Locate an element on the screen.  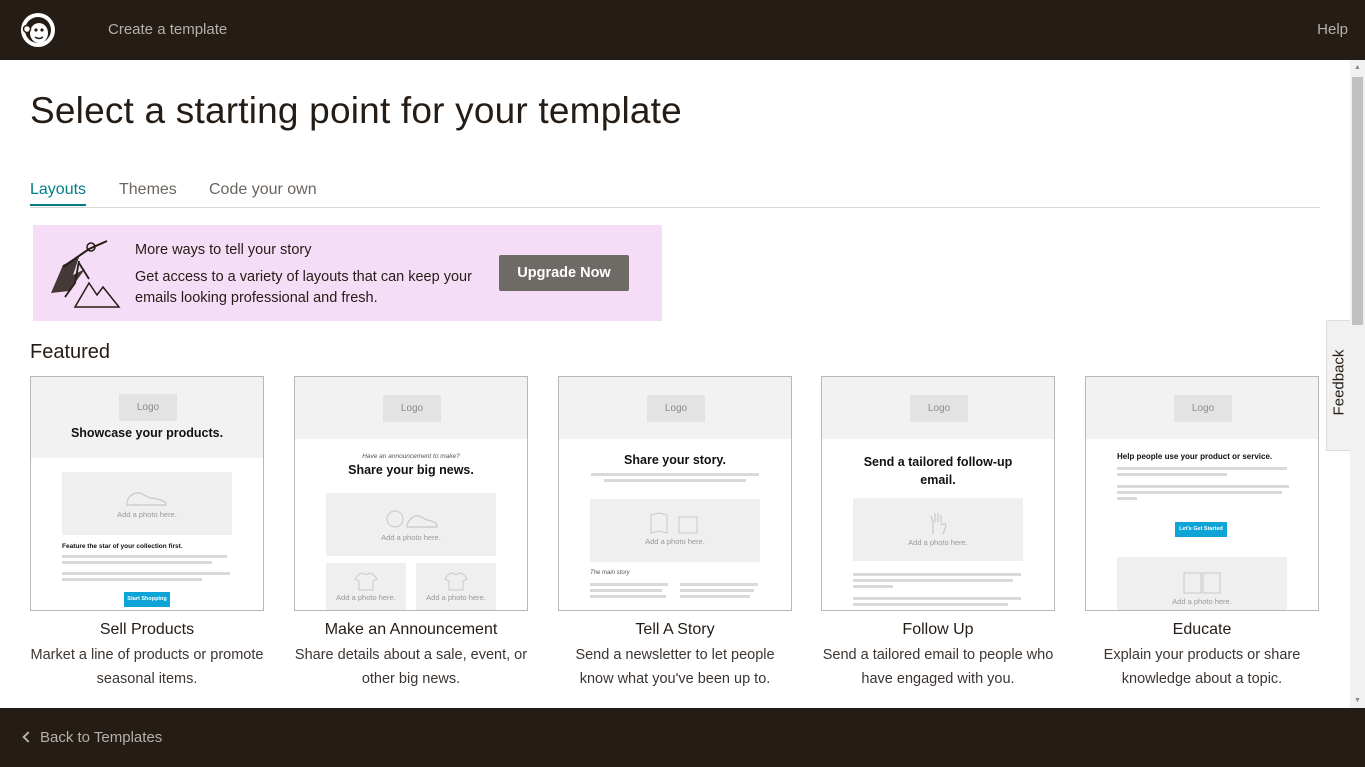
help-link: Help is located at coordinates (1332, 29).